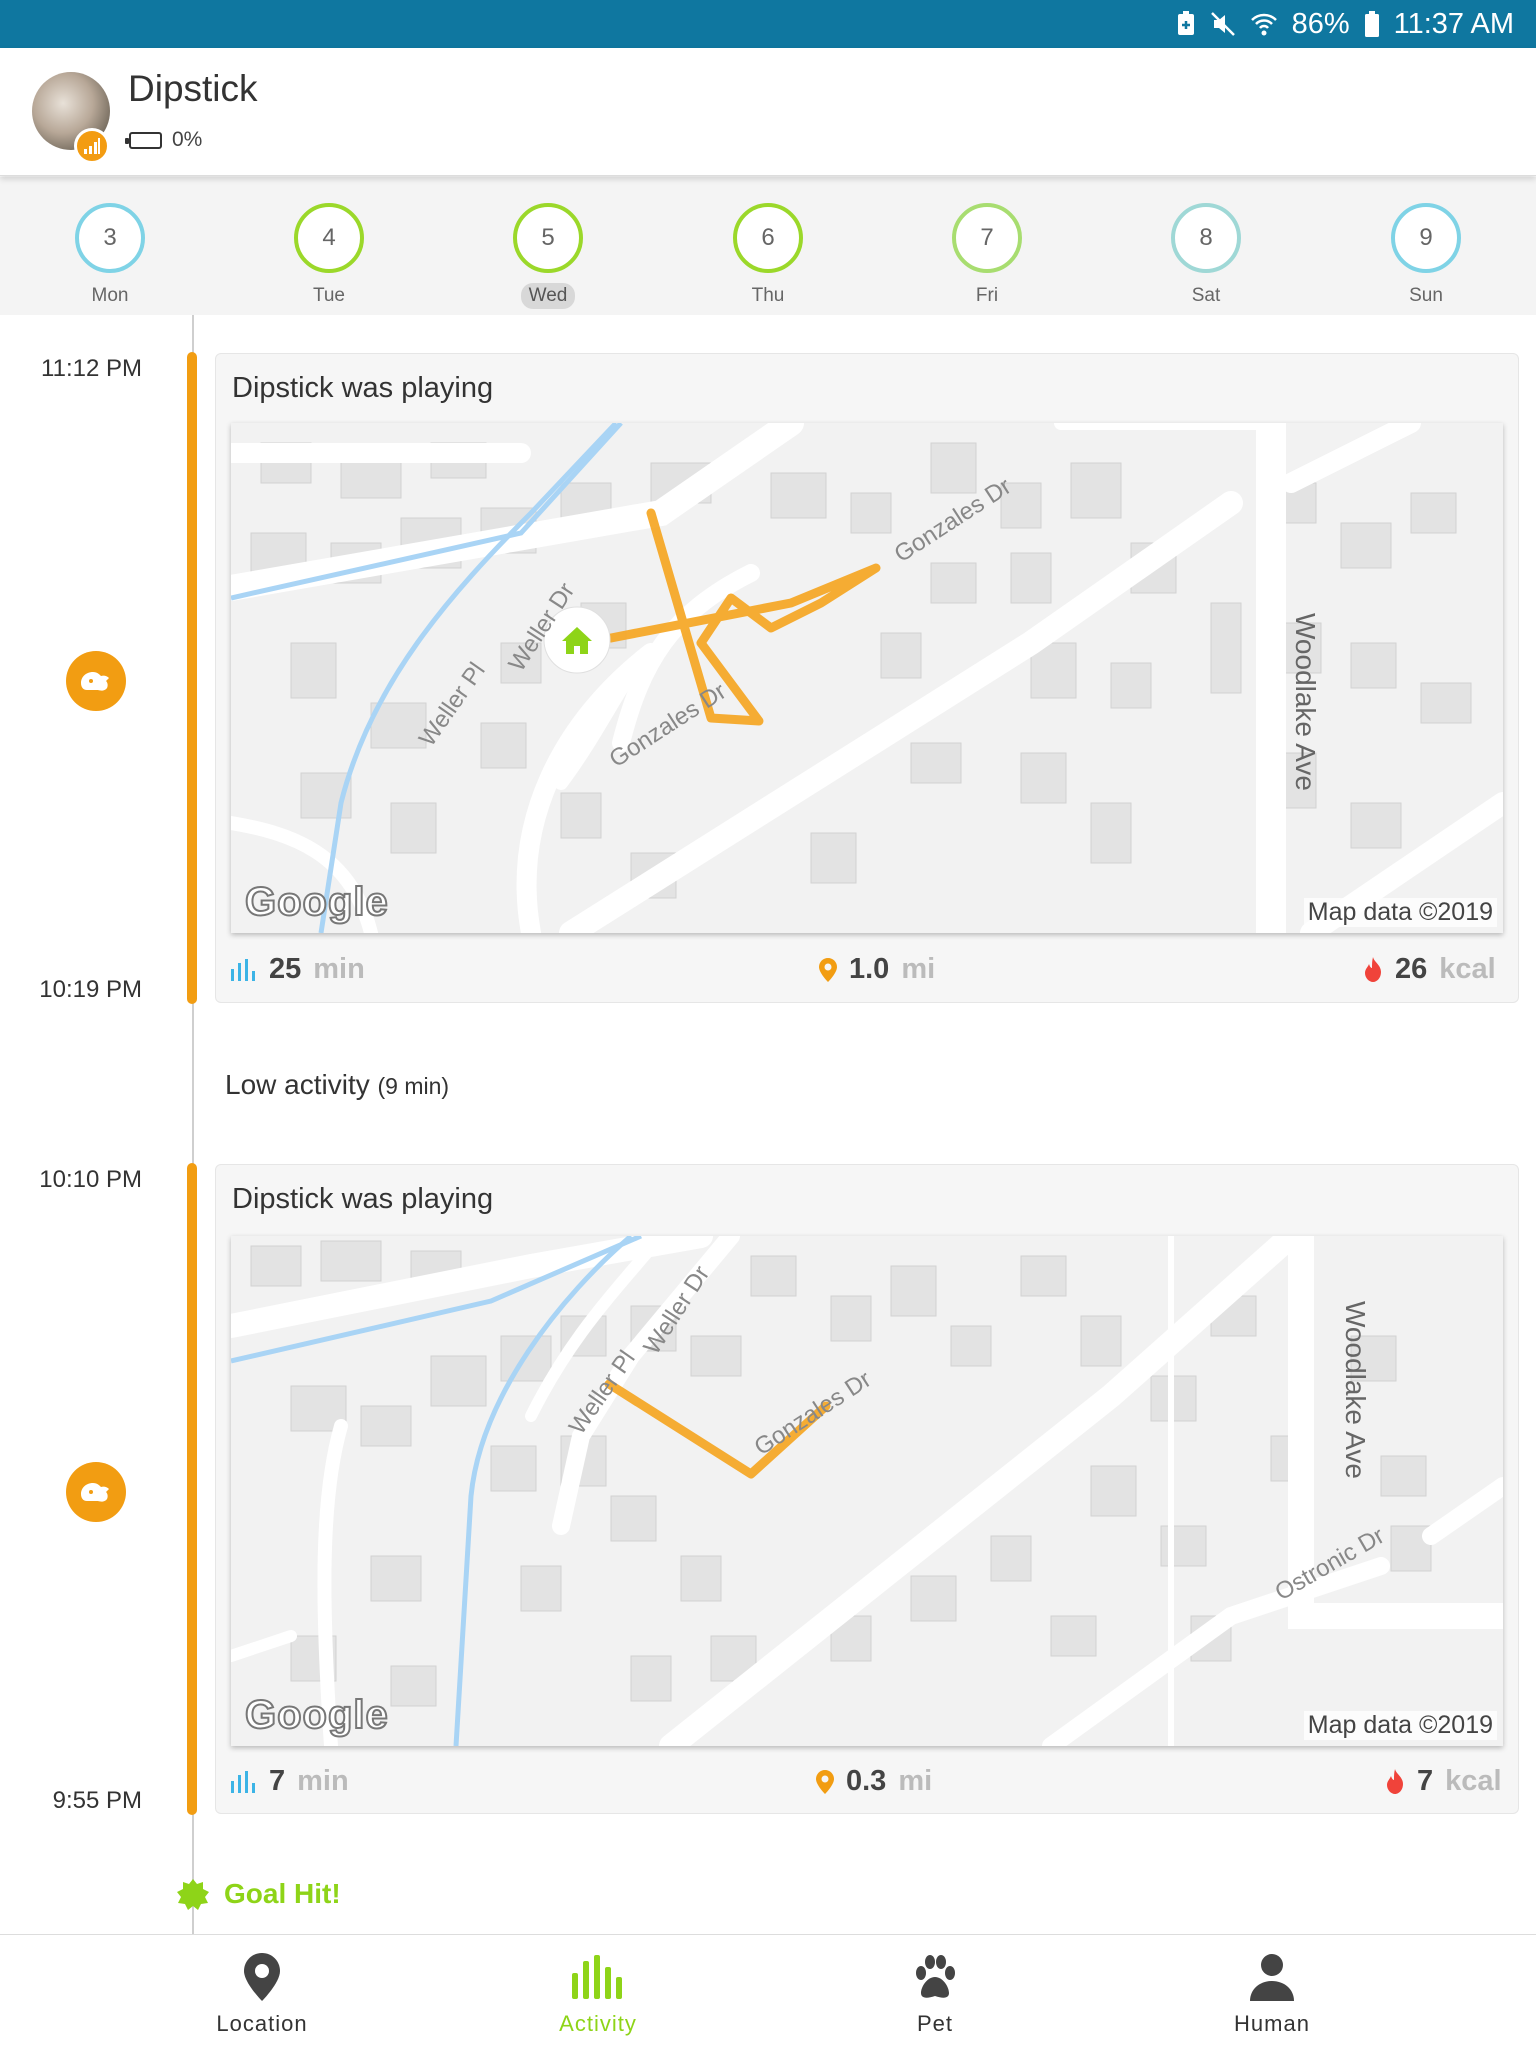 The image size is (1536, 2048). I want to click on goal-hit-marker: Goal Hit!, so click(258, 1894).